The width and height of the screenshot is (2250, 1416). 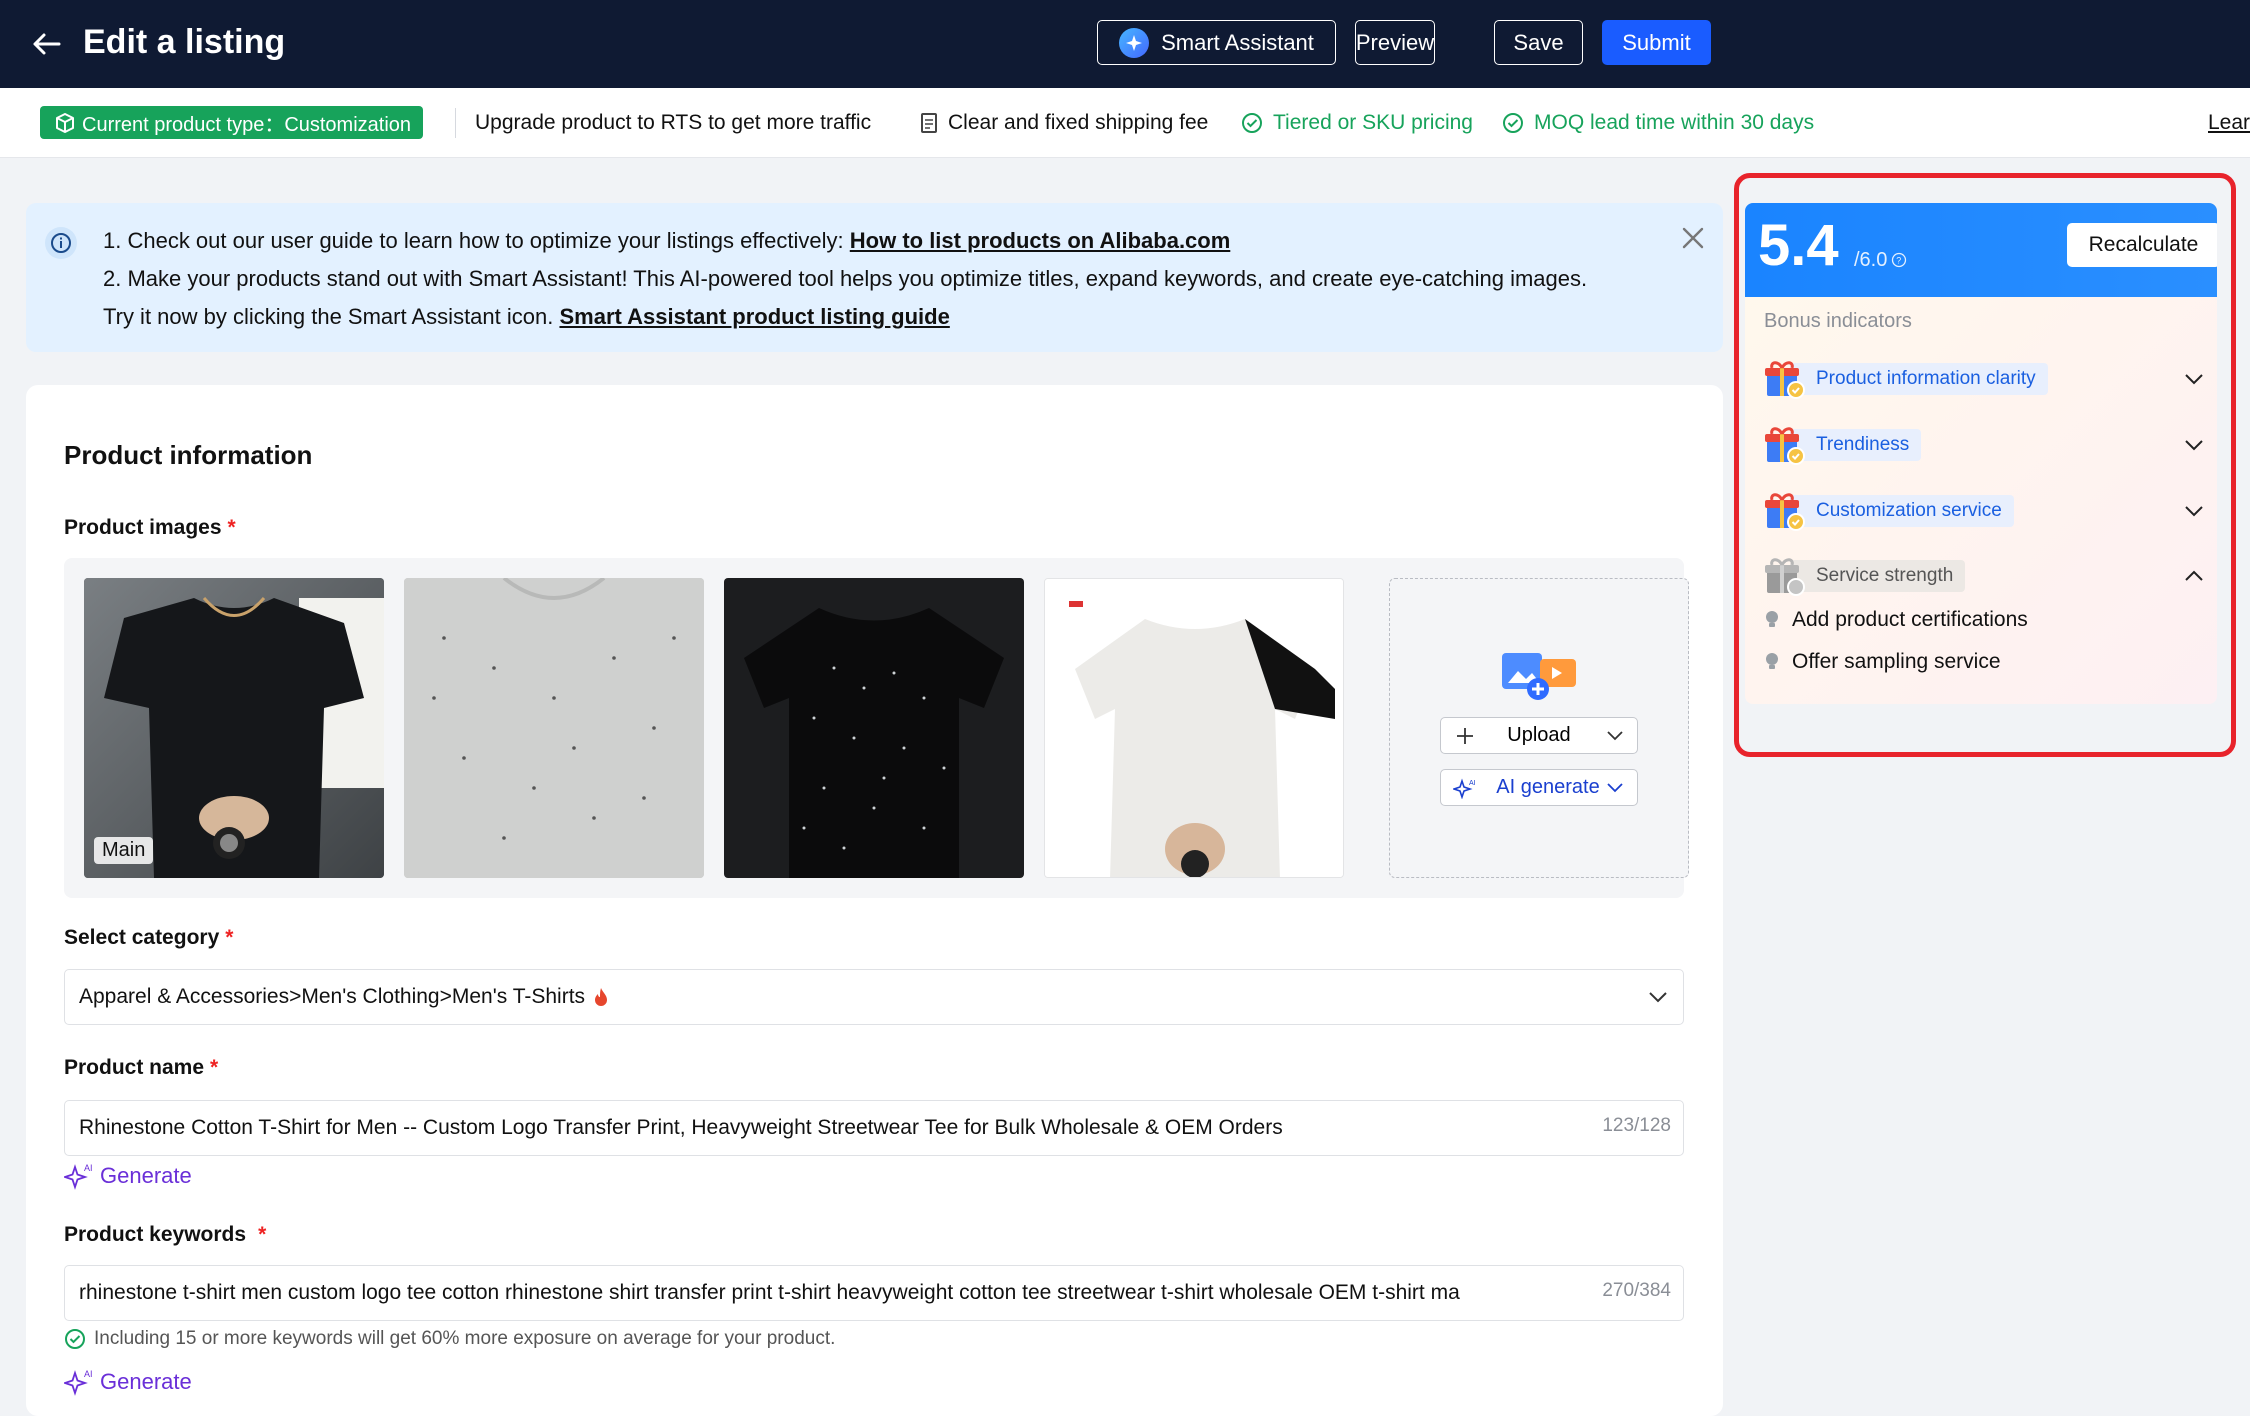 I want to click on upload-image-icon, so click(x=1540, y=677).